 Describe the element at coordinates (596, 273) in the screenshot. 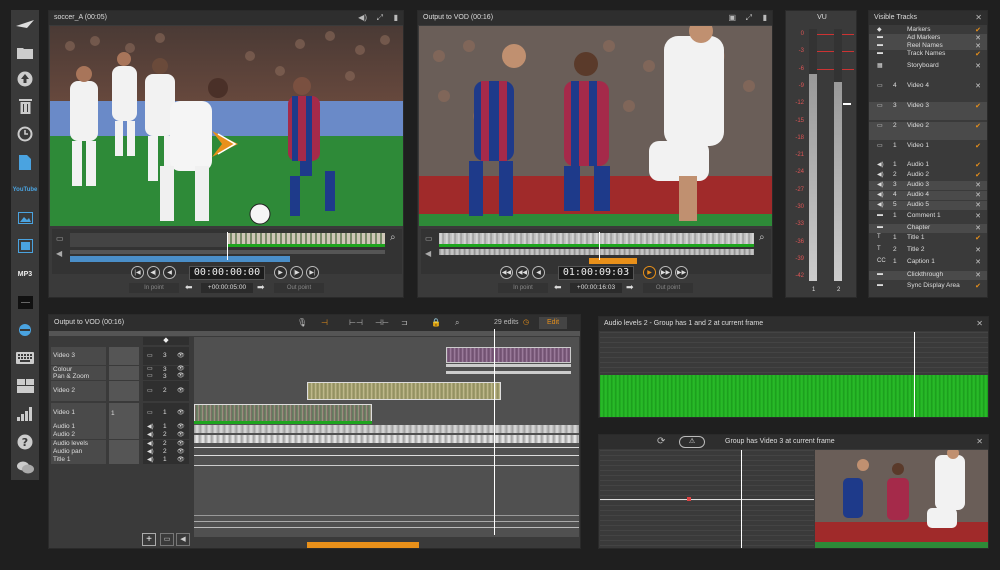

I see `output-timecode: 01:00:09:03` at that location.